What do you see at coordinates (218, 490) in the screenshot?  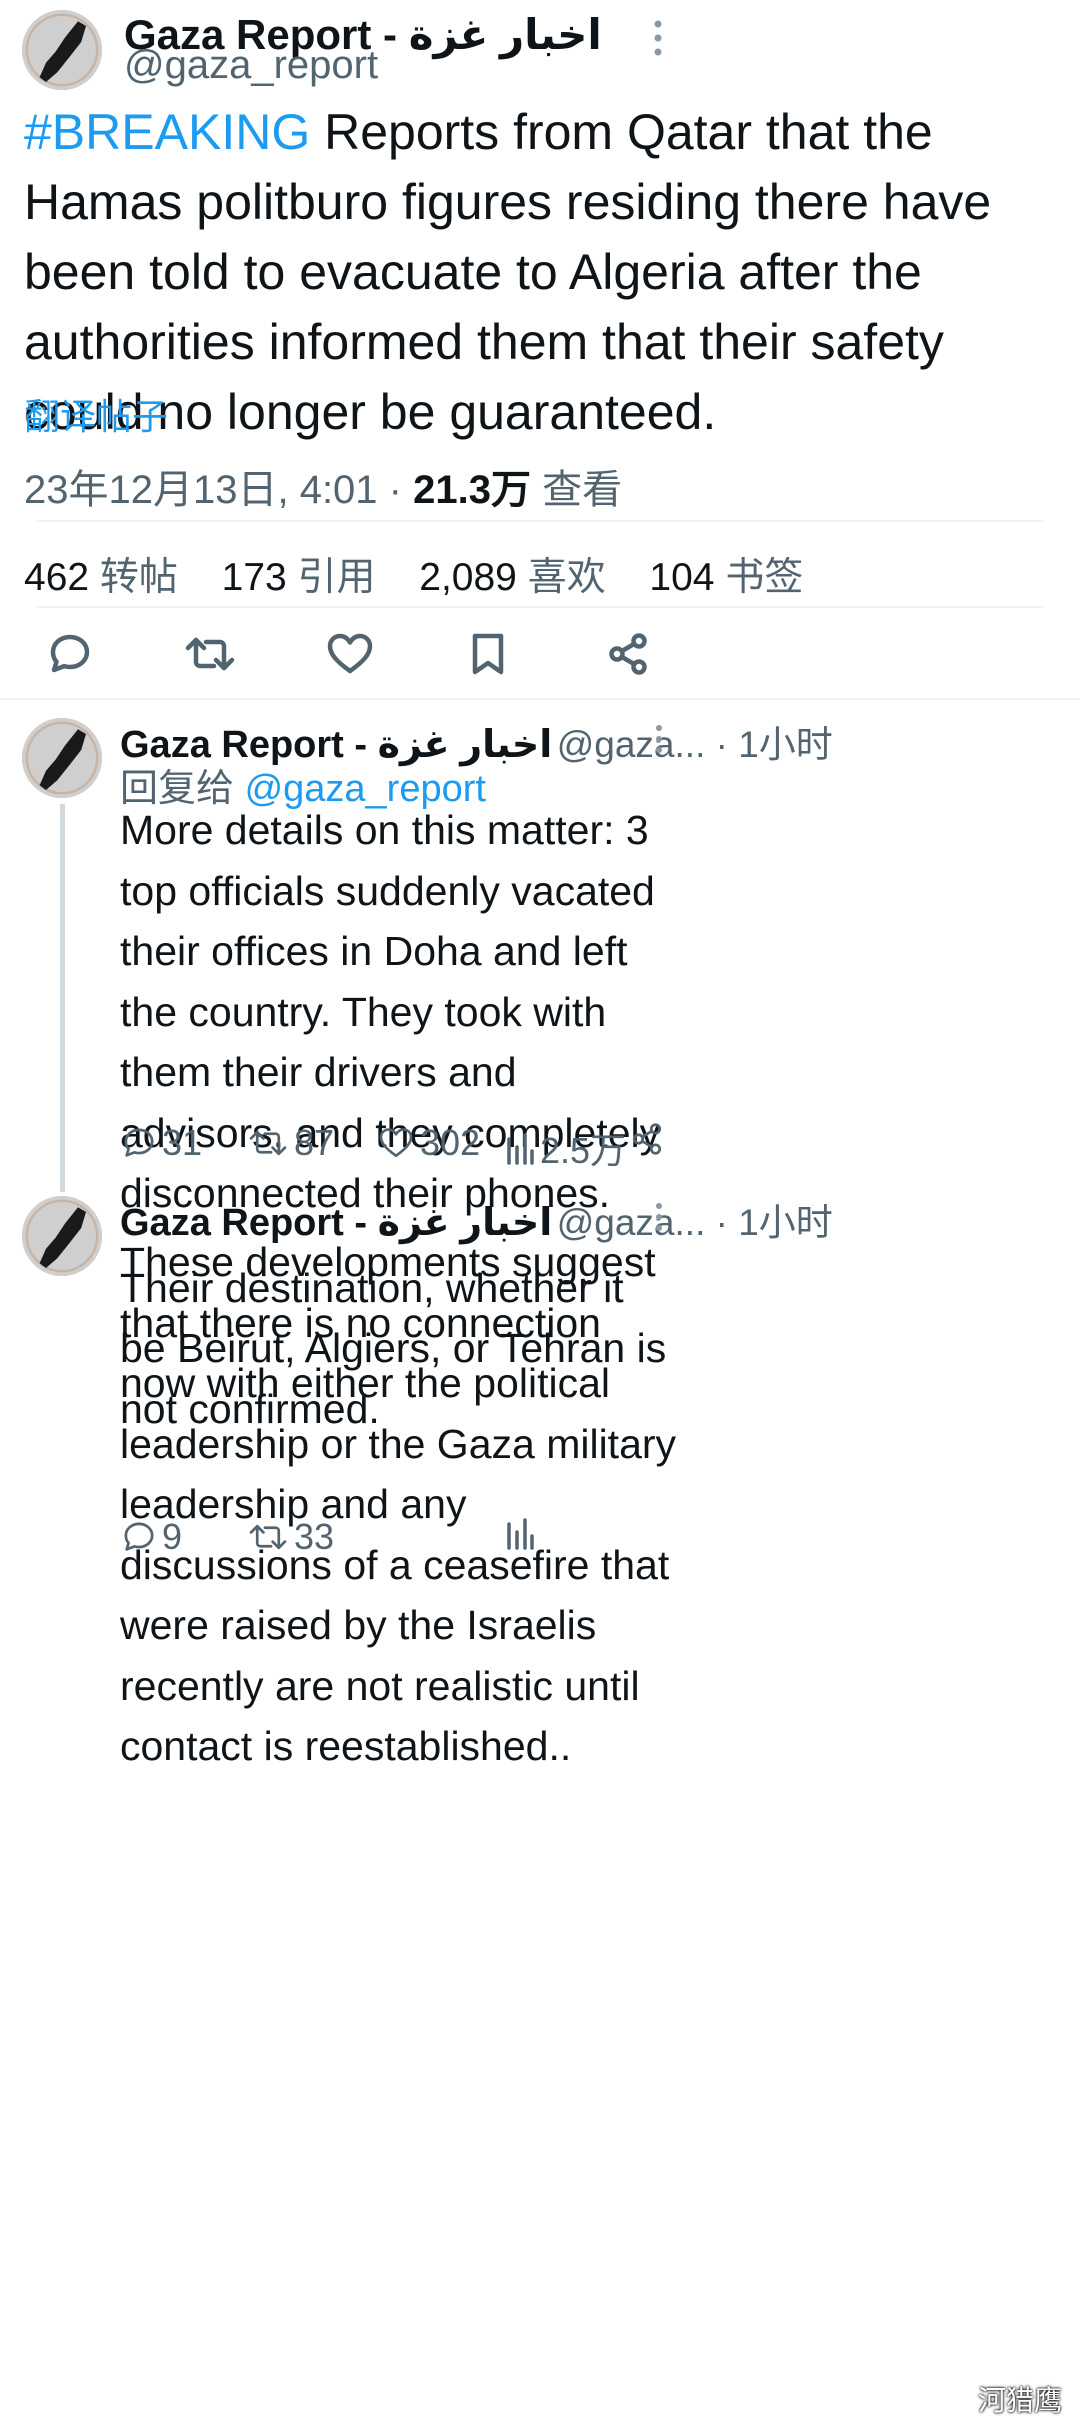 I see `timestamp: 23年12月13日, 4:01 ·` at bounding box center [218, 490].